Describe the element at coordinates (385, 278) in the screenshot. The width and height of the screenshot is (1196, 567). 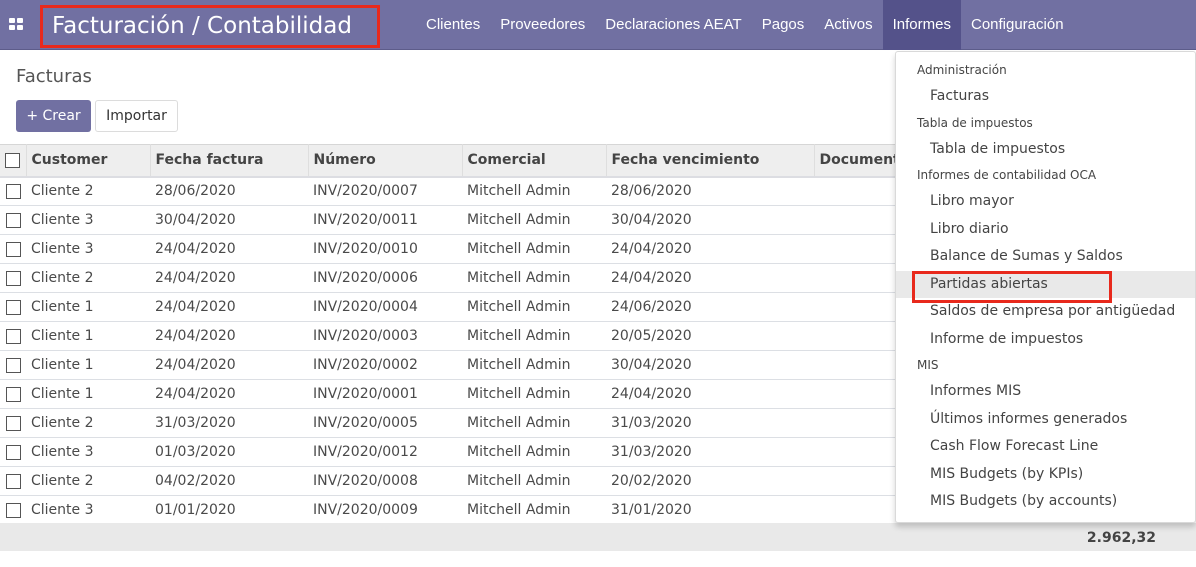
I see `number-cell: INV/2020/0006` at that location.